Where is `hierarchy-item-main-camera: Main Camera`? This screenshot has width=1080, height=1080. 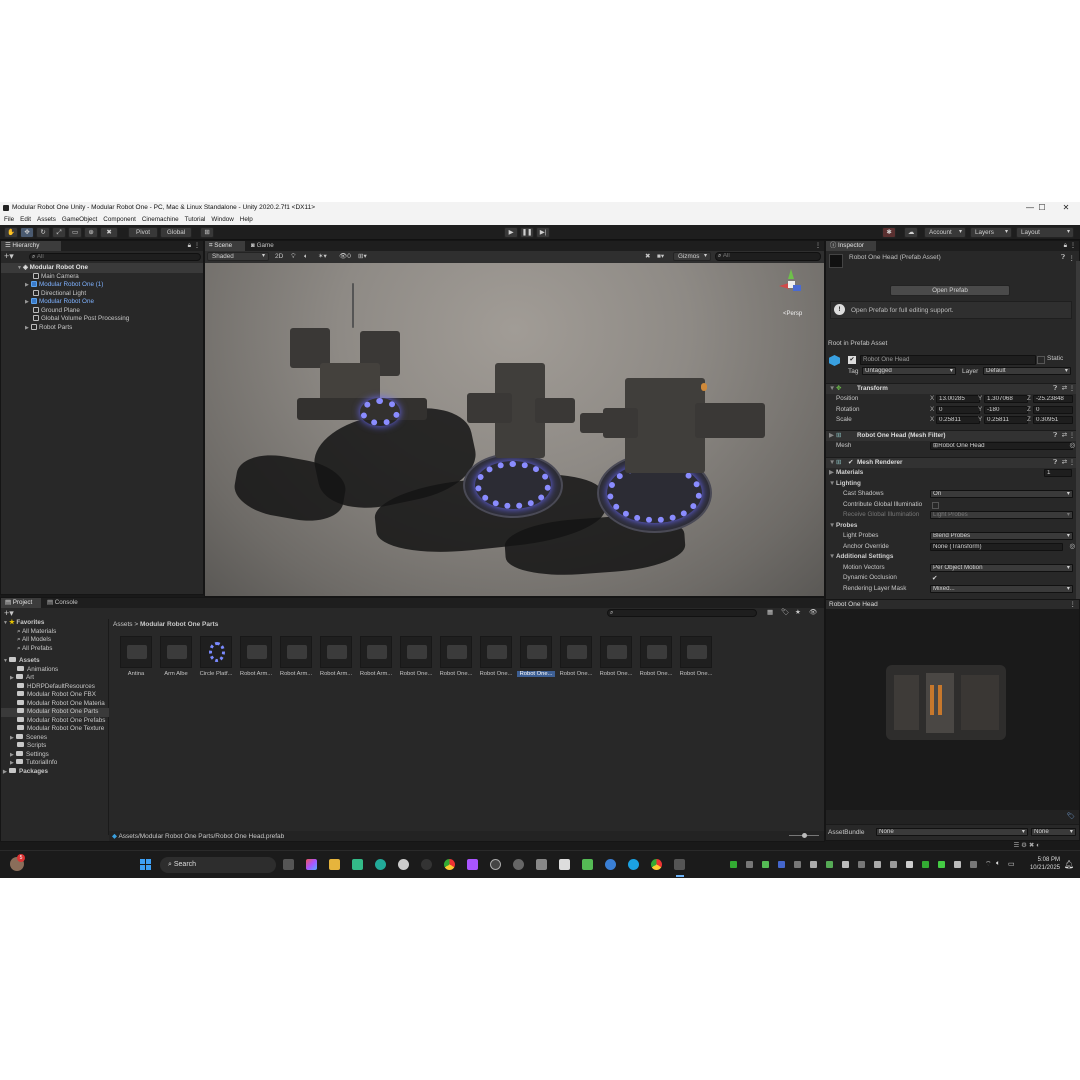 hierarchy-item-main-camera: Main Camera is located at coordinates (56, 276).